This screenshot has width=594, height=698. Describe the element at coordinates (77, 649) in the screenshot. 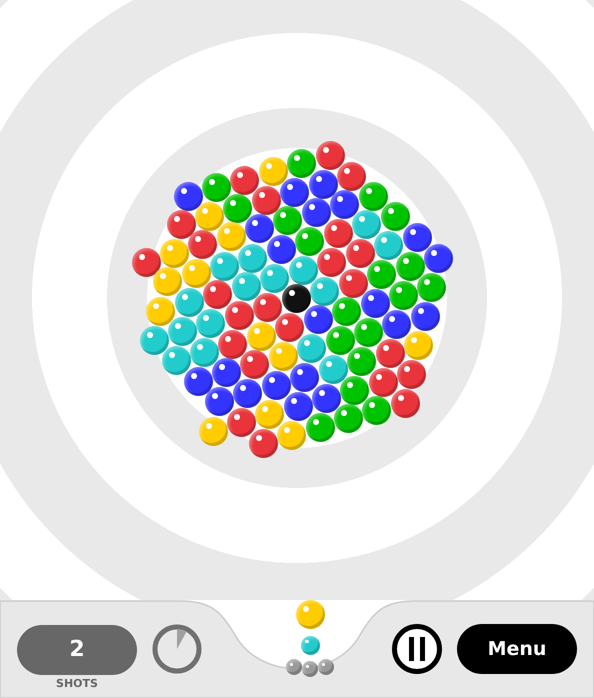

I see `shots-counter: 2` at that location.